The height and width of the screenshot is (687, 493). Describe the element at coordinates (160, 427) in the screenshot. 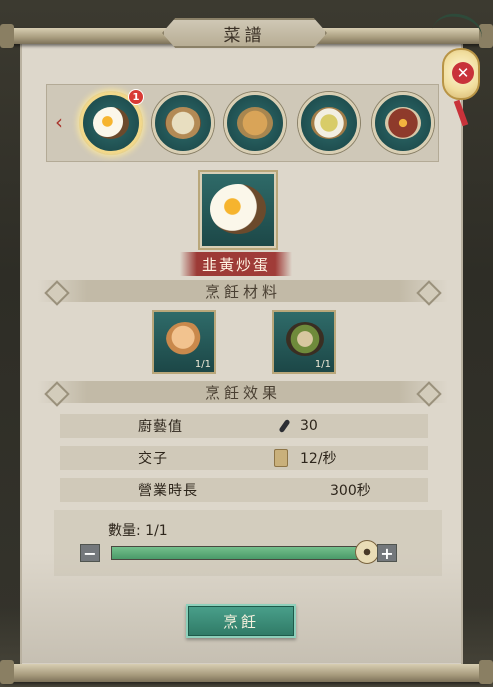

I see `effect-label: 廚藝值` at that location.